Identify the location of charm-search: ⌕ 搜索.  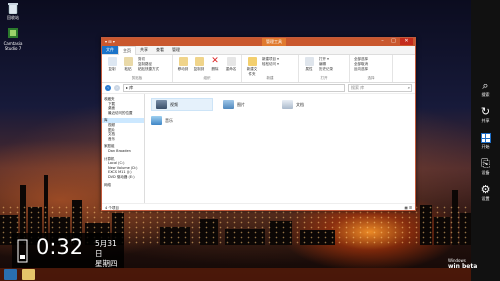
(485, 89).